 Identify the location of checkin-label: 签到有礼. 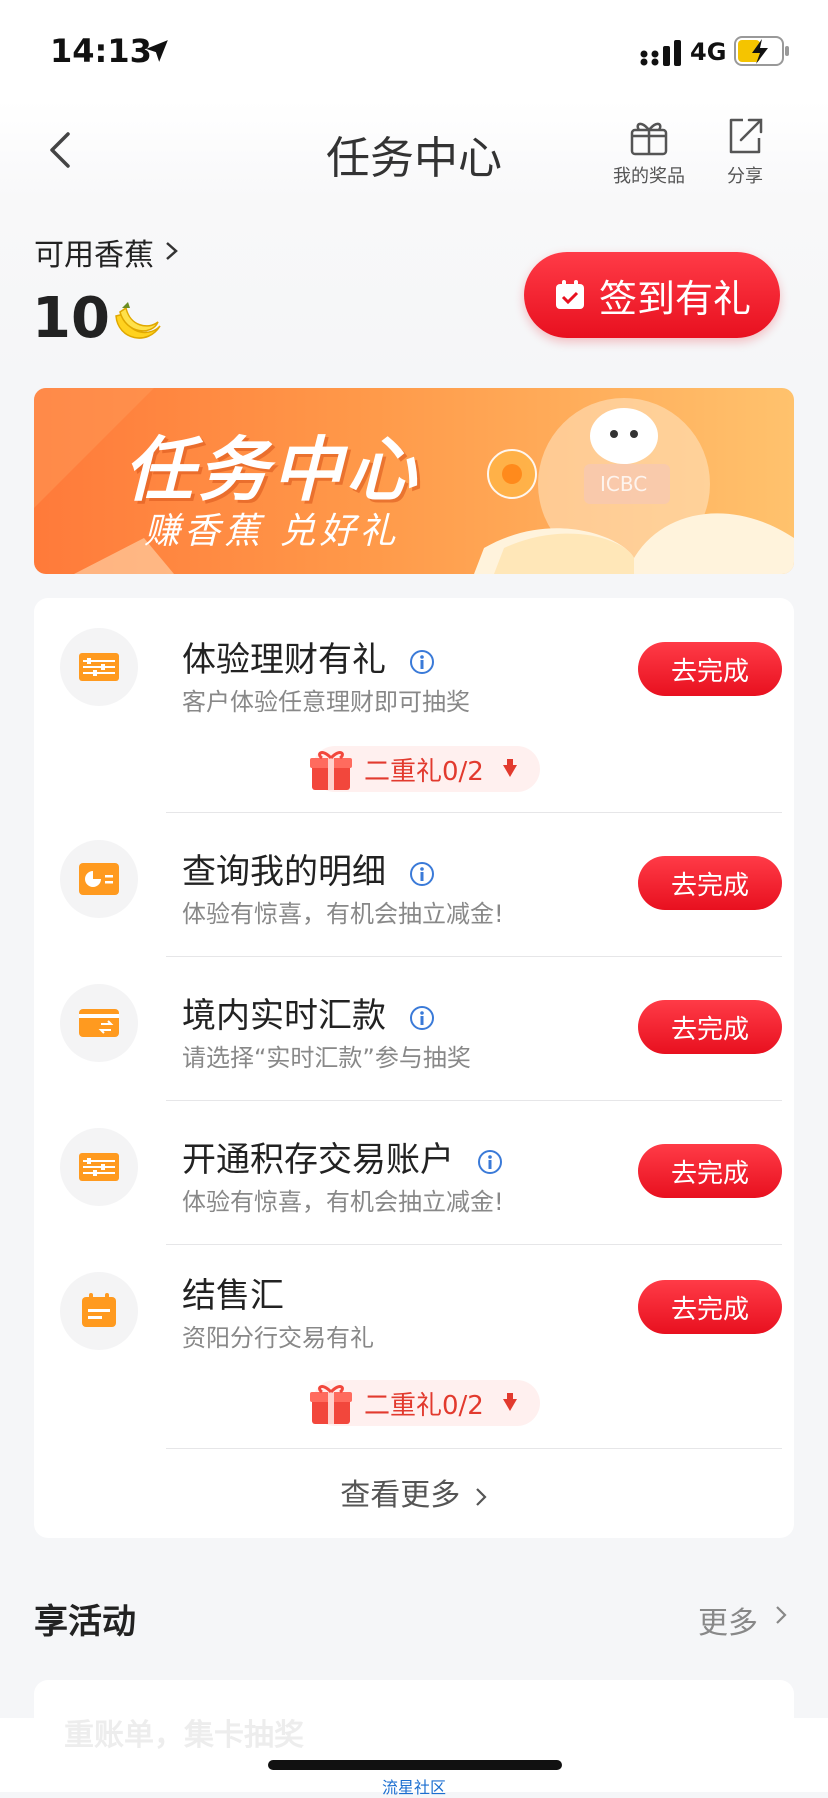
(674, 298).